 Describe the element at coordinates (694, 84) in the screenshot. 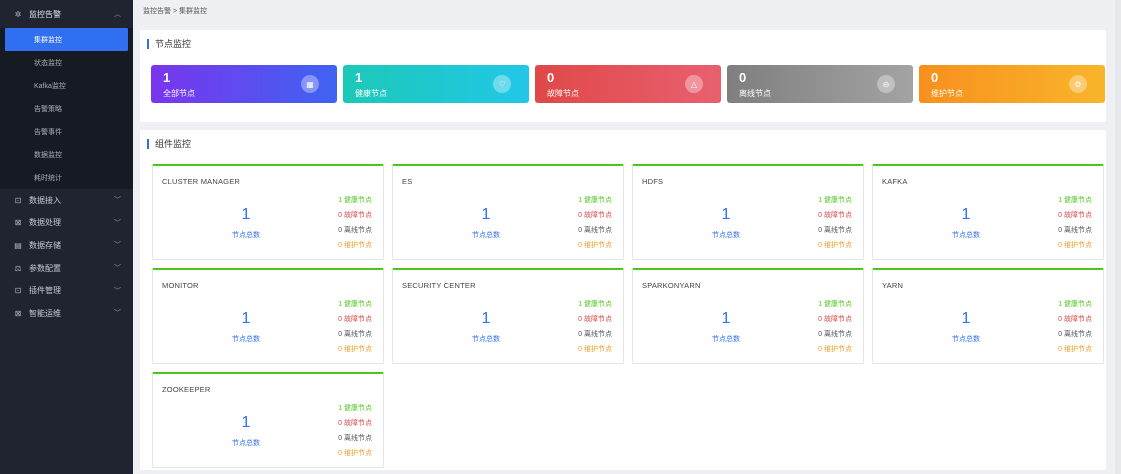

I see `warning-icon: △` at that location.